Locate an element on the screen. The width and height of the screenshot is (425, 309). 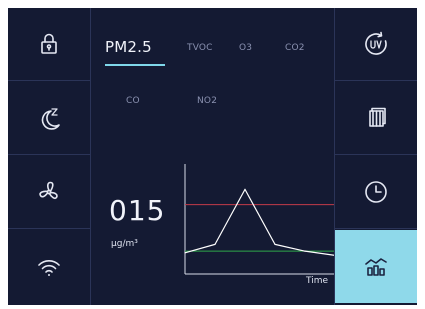
fan-button is located at coordinates (49, 192).